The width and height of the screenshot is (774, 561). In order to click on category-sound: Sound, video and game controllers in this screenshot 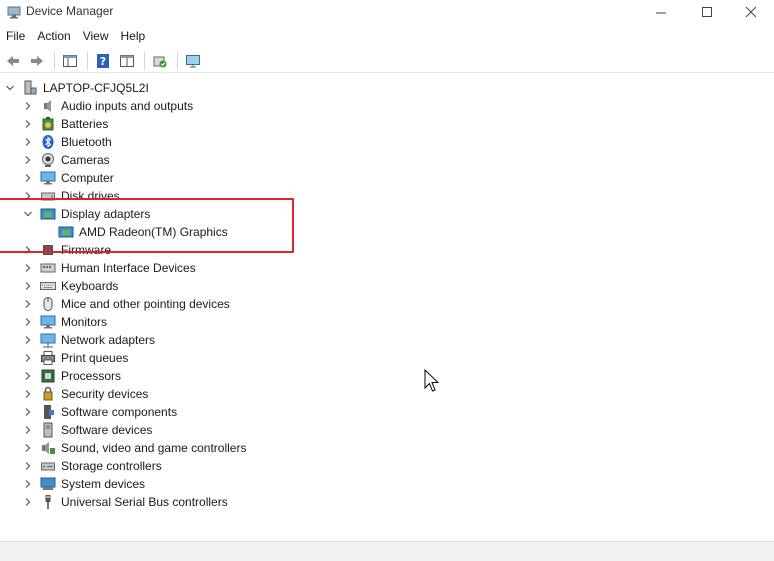, I will do `click(134, 448)`.